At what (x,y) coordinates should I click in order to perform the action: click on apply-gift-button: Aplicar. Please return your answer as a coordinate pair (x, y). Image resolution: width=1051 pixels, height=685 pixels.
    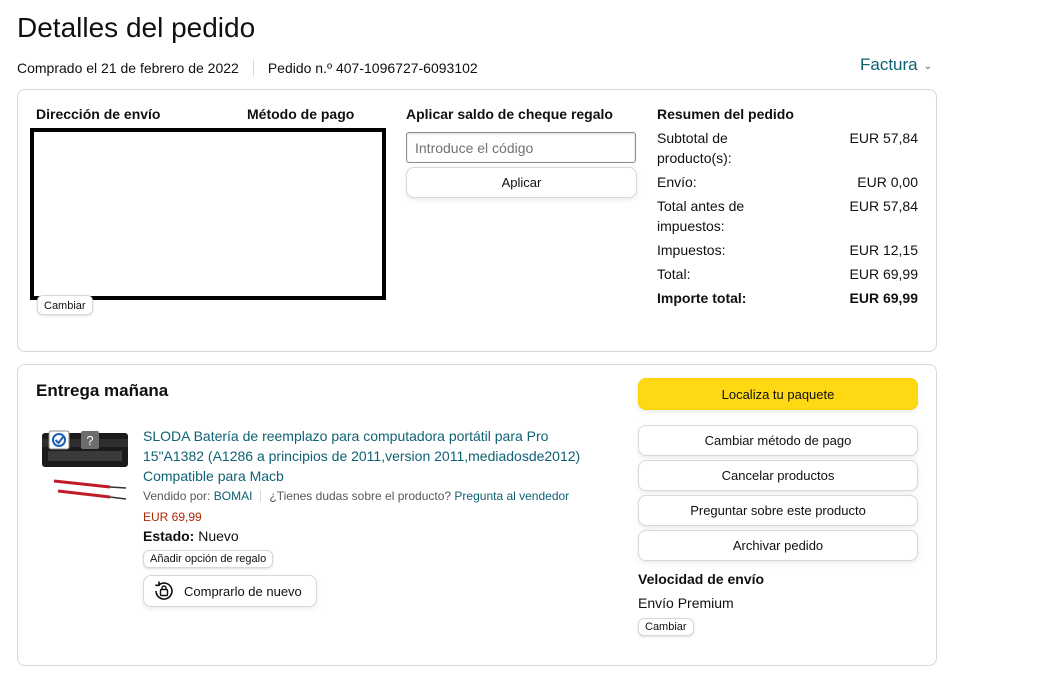
    Looking at the image, I should click on (521, 182).